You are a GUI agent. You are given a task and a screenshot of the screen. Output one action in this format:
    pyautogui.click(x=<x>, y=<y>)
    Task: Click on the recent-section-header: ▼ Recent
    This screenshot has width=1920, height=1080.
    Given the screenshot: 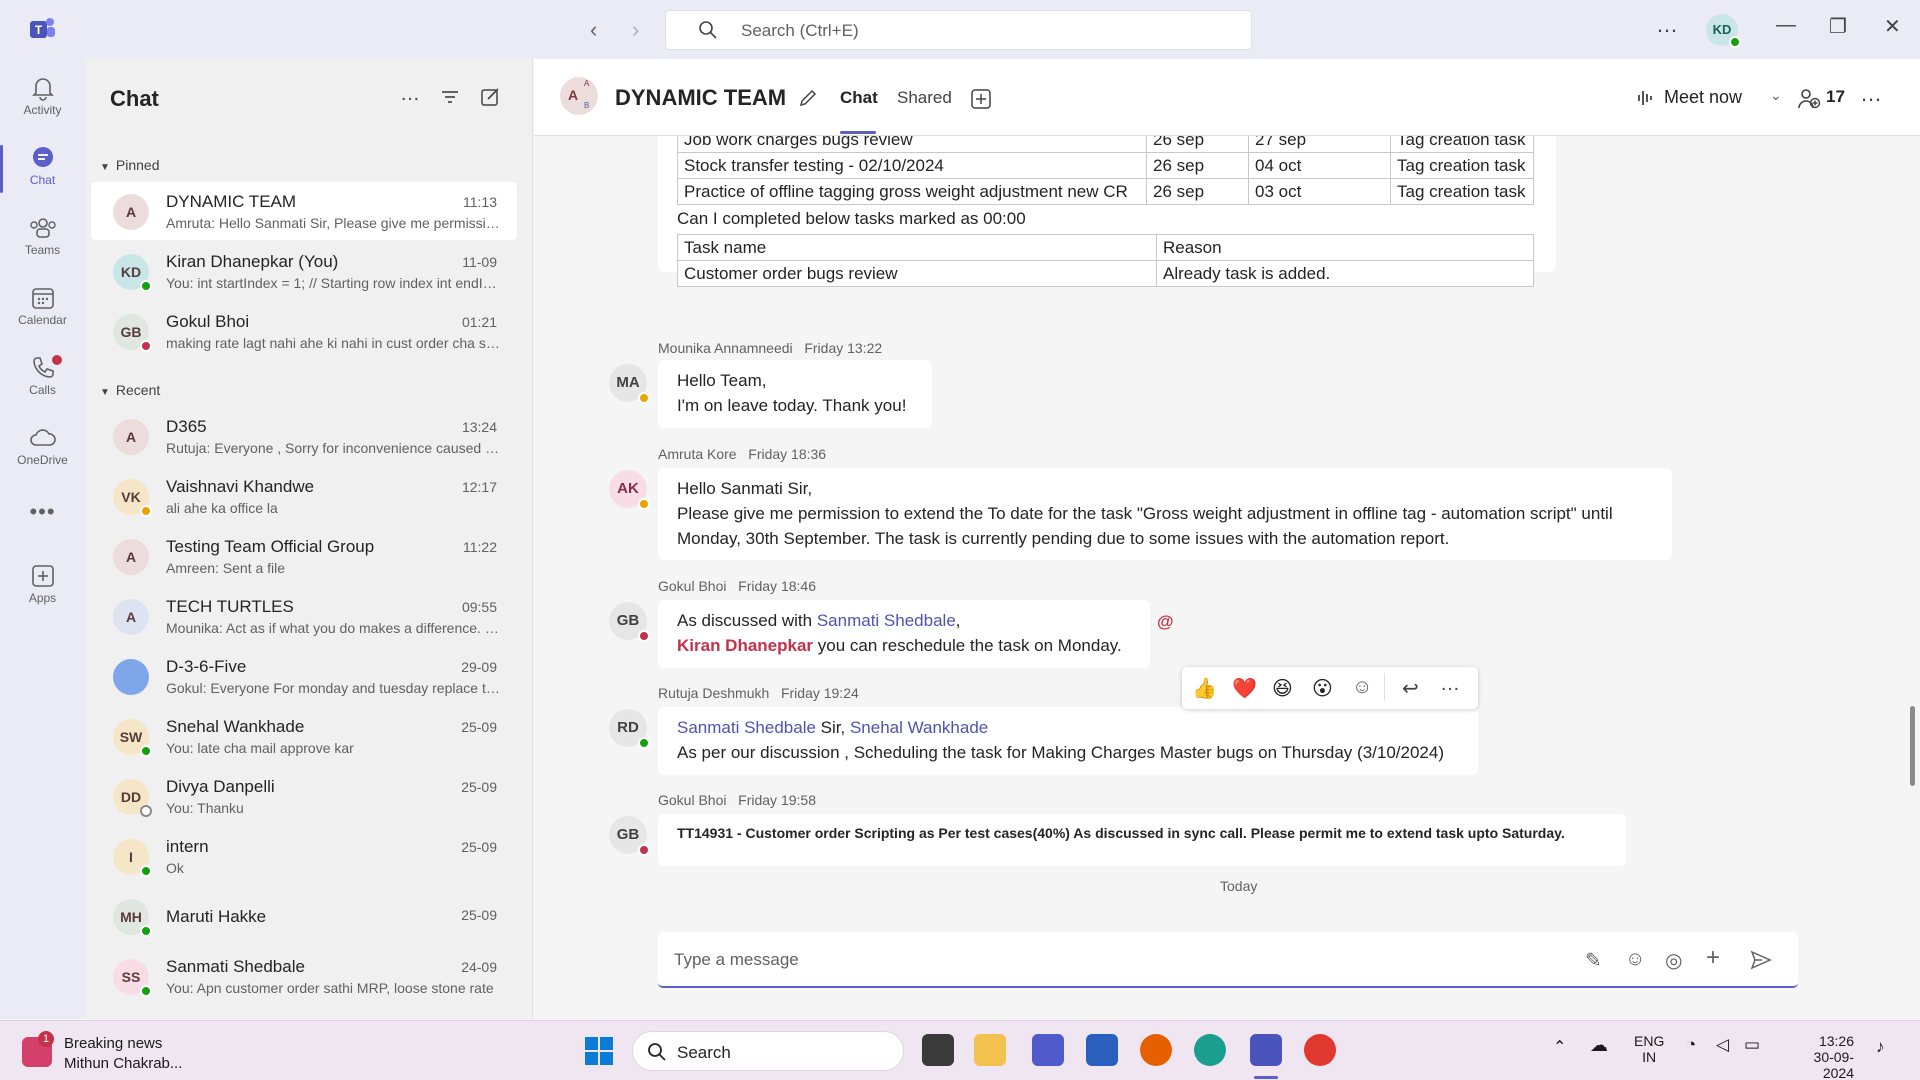 What is the action you would take?
    pyautogui.click(x=130, y=390)
    